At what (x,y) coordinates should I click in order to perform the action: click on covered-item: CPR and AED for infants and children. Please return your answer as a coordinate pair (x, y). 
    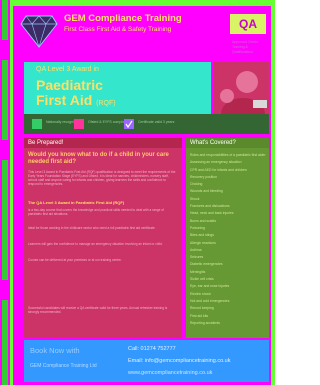
    Looking at the image, I should click on (218, 169).